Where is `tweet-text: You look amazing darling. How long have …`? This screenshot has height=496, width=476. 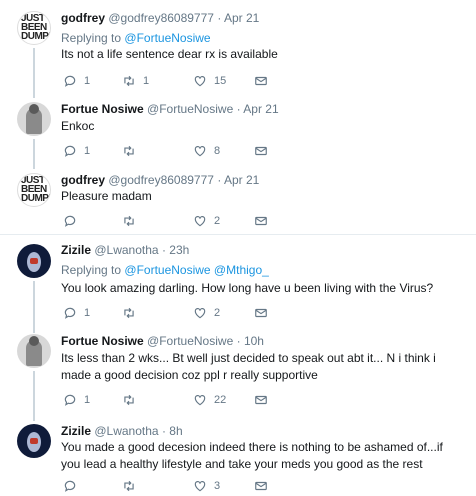 tweet-text: You look amazing darling. How long have … is located at coordinates (247, 288).